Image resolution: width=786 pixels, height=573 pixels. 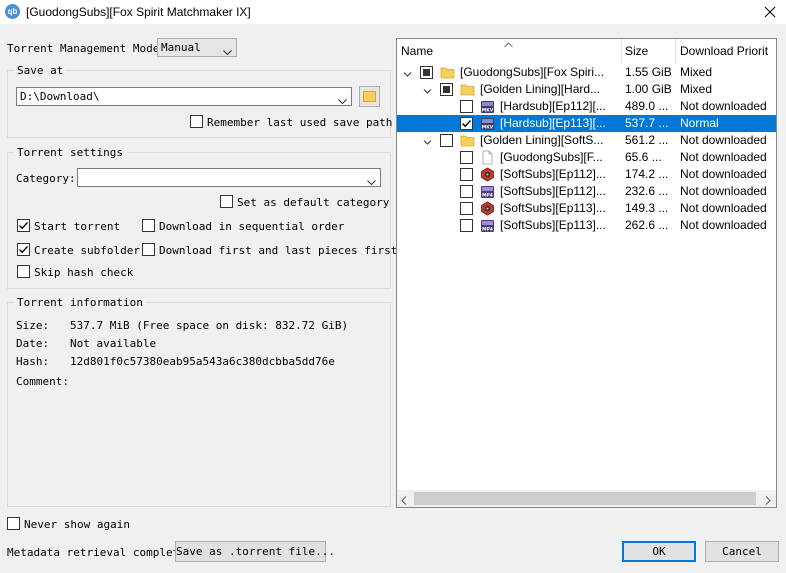 What do you see at coordinates (487, 208) in the screenshot?
I see `media-file-icon` at bounding box center [487, 208].